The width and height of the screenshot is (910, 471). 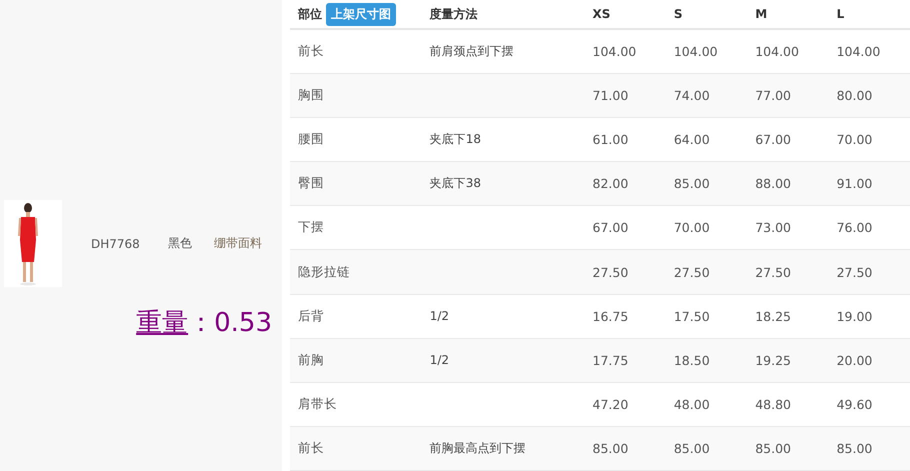 I want to click on table-cell: 19.25, so click(x=773, y=360).